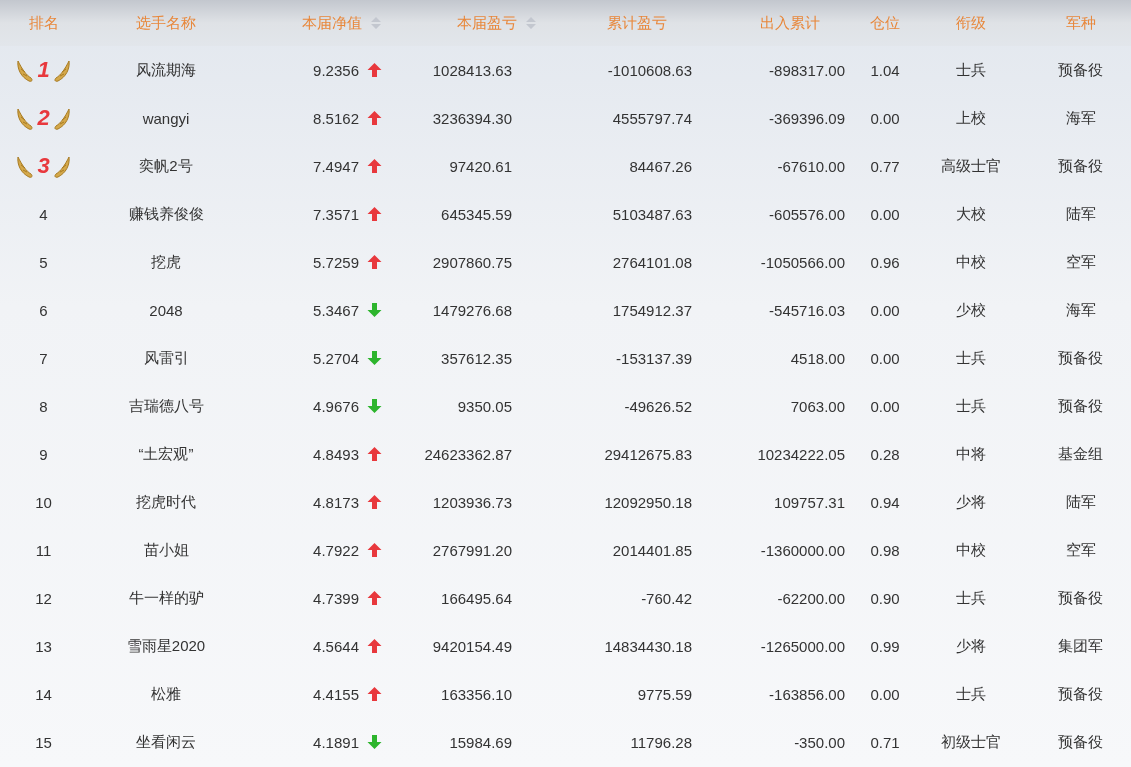 This screenshot has width=1131, height=767. I want to click on table-cell: 牛一样的驴, so click(166, 598).